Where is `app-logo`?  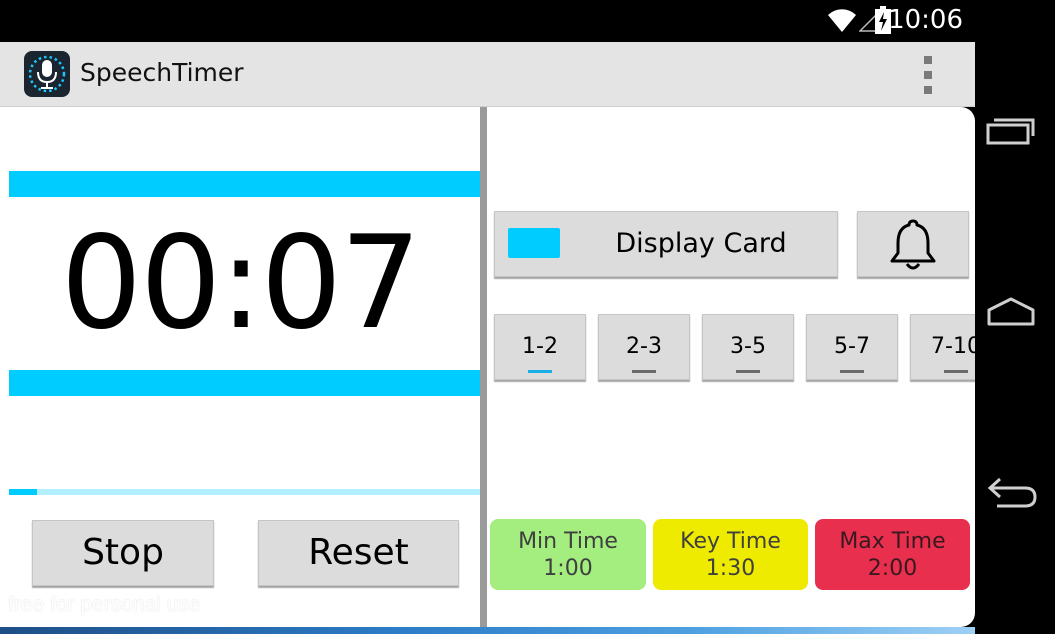
app-logo is located at coordinates (47, 74).